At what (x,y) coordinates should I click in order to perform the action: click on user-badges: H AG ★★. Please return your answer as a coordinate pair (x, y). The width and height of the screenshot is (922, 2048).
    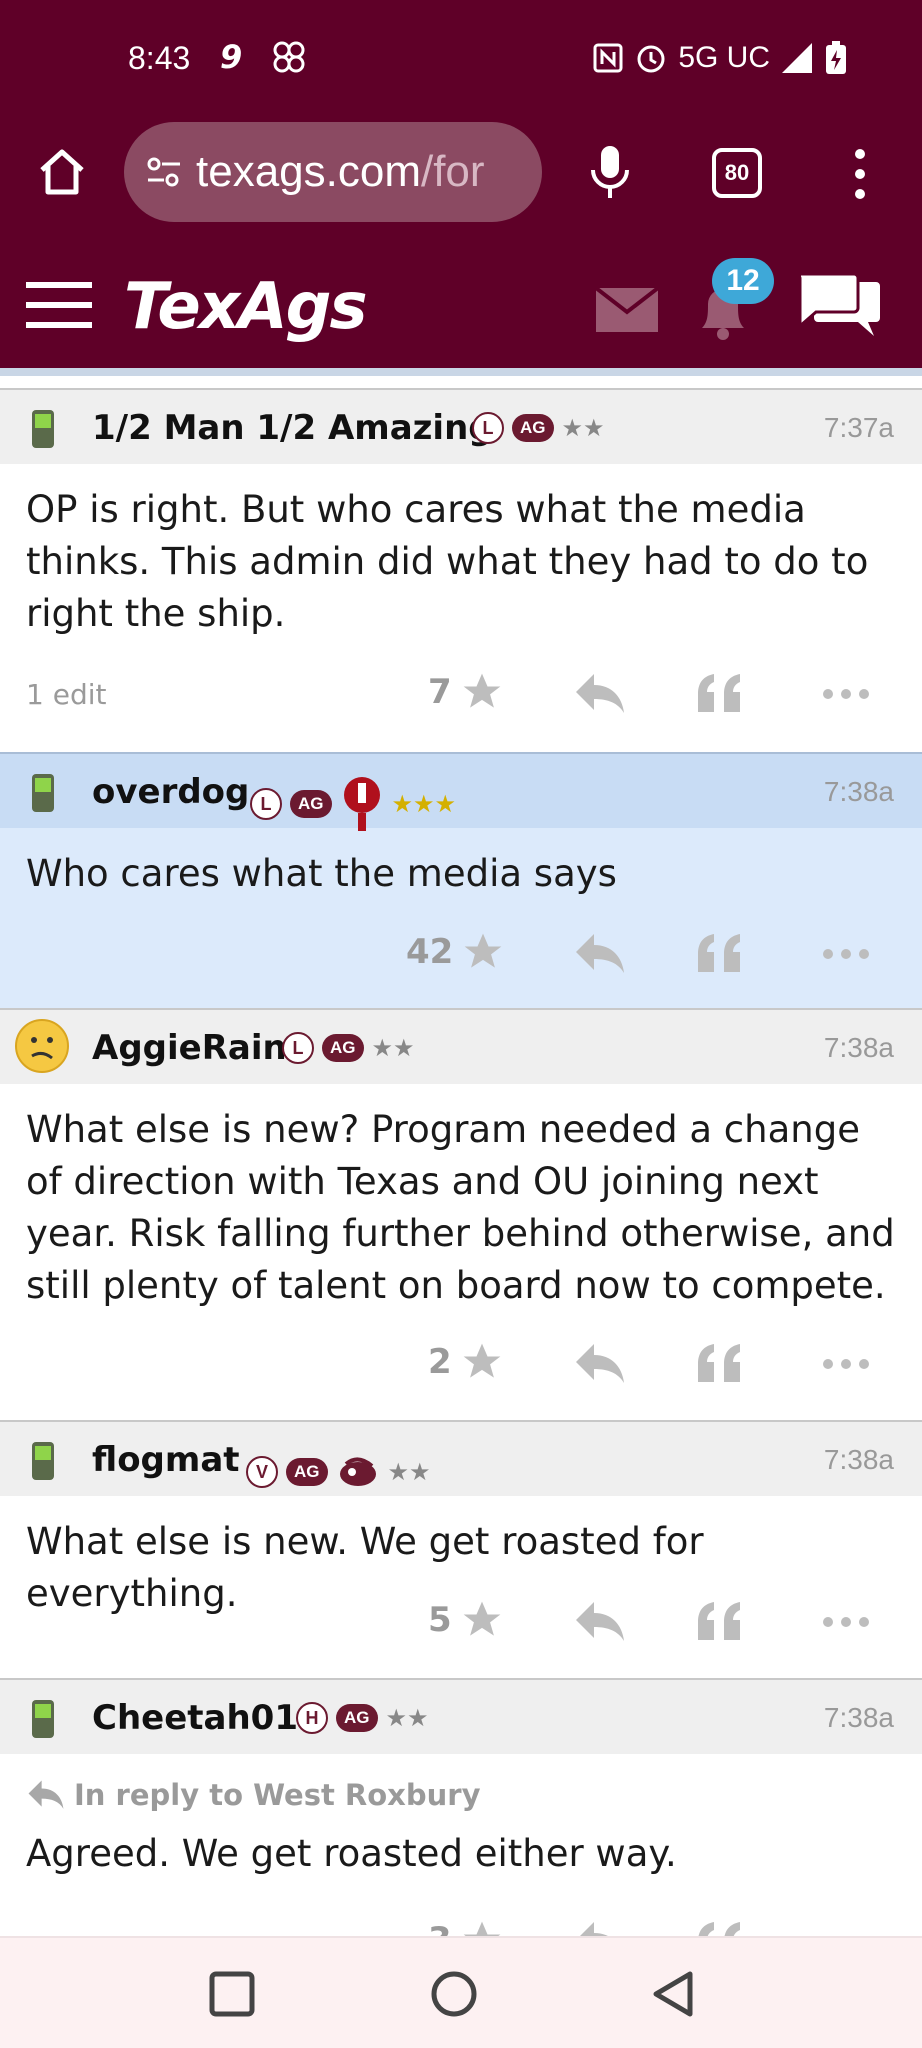
    Looking at the image, I should click on (362, 1718).